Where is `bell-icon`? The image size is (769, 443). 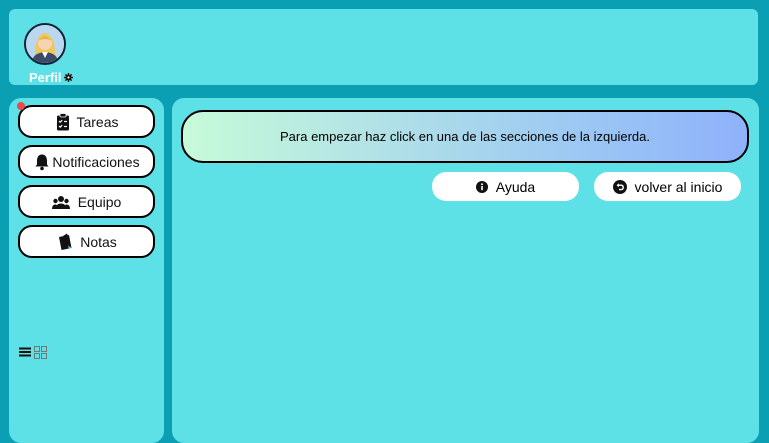
bell-icon is located at coordinates (42, 162).